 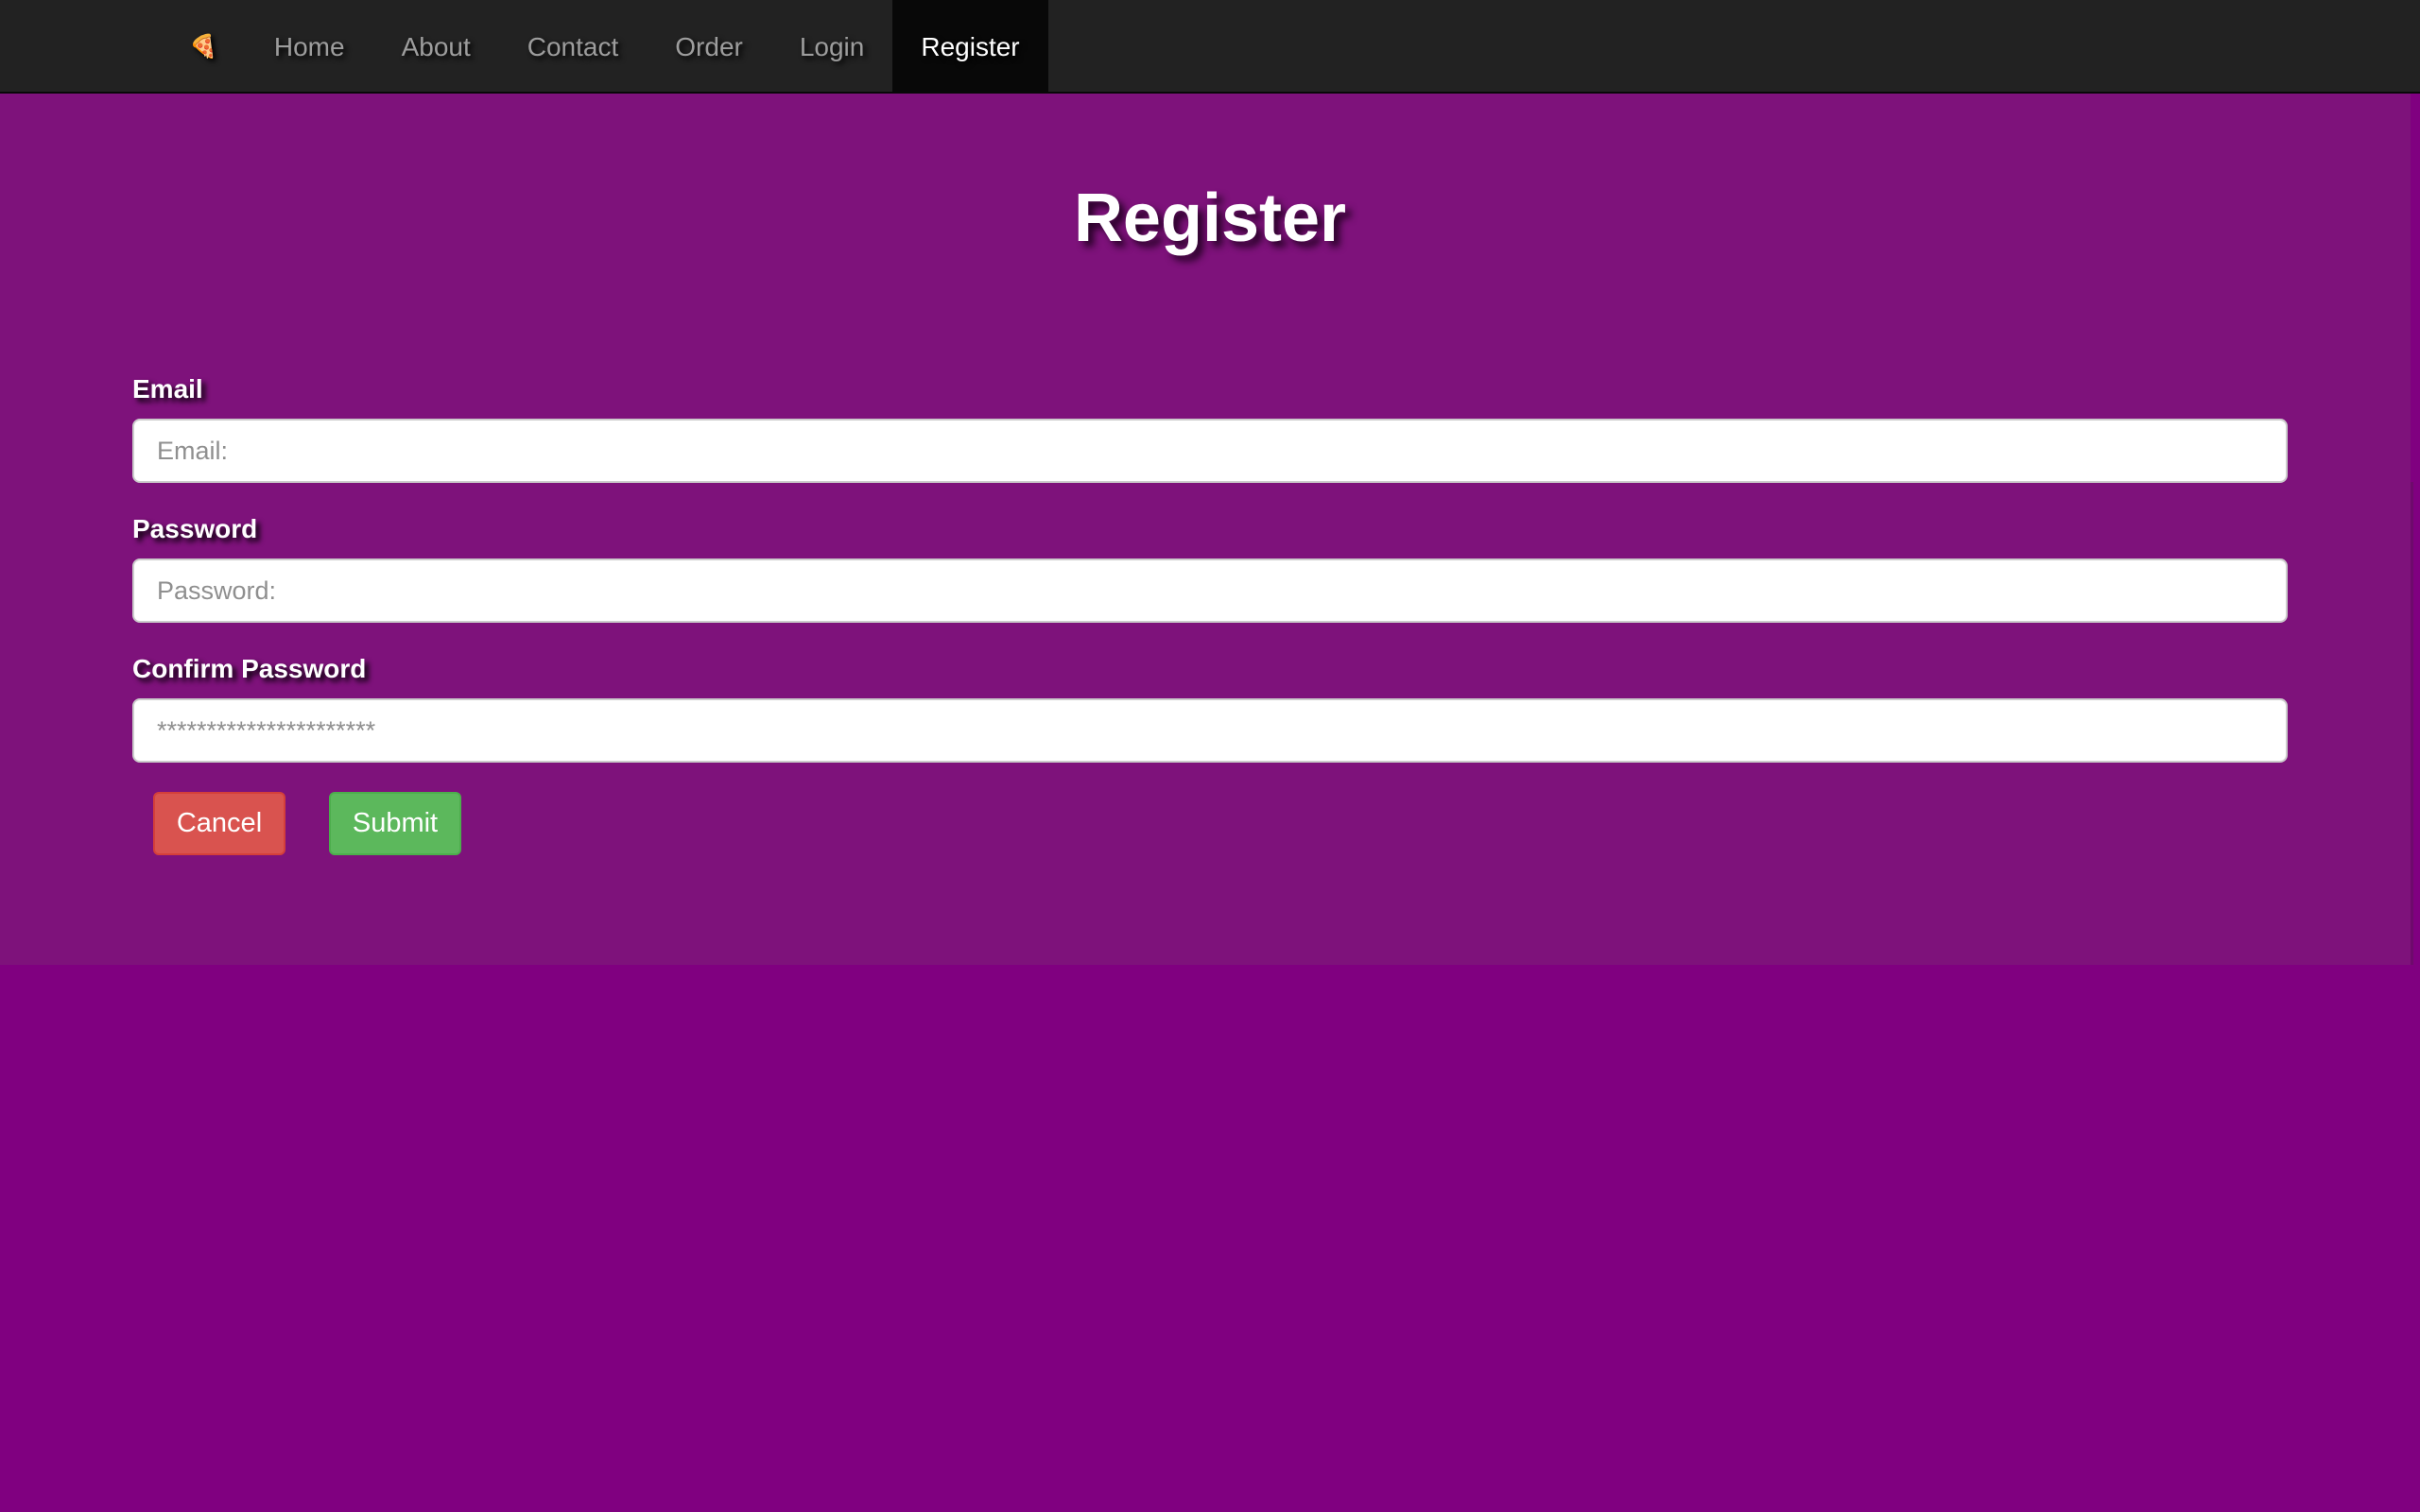 What do you see at coordinates (436, 47) in the screenshot?
I see `nav-item-about: About` at bounding box center [436, 47].